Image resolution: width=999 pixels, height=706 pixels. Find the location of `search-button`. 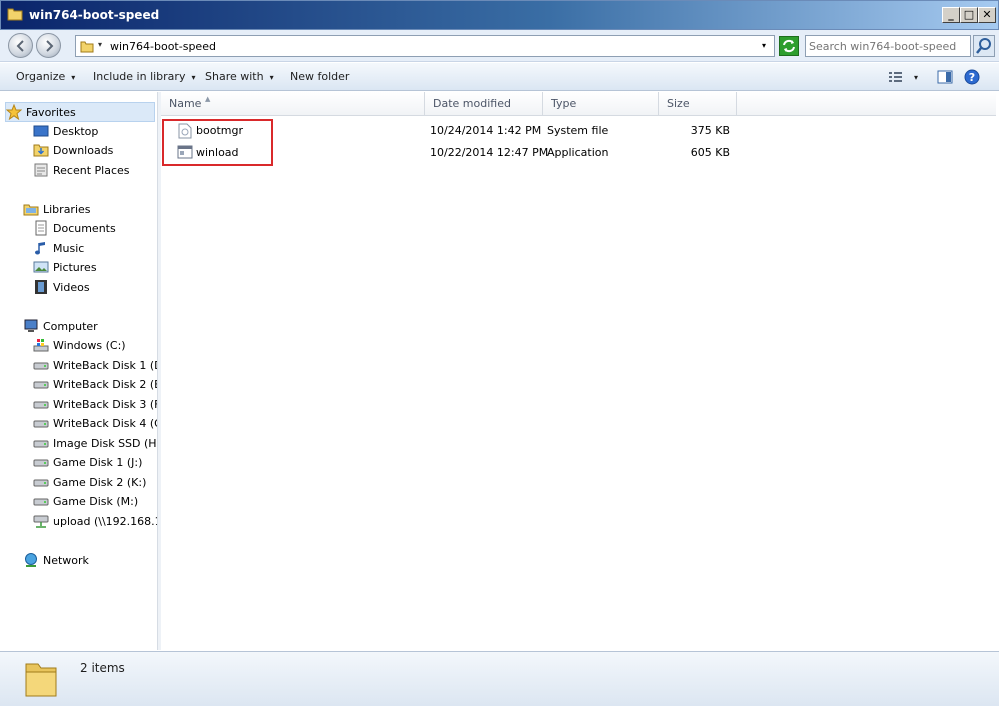

search-button is located at coordinates (984, 46).